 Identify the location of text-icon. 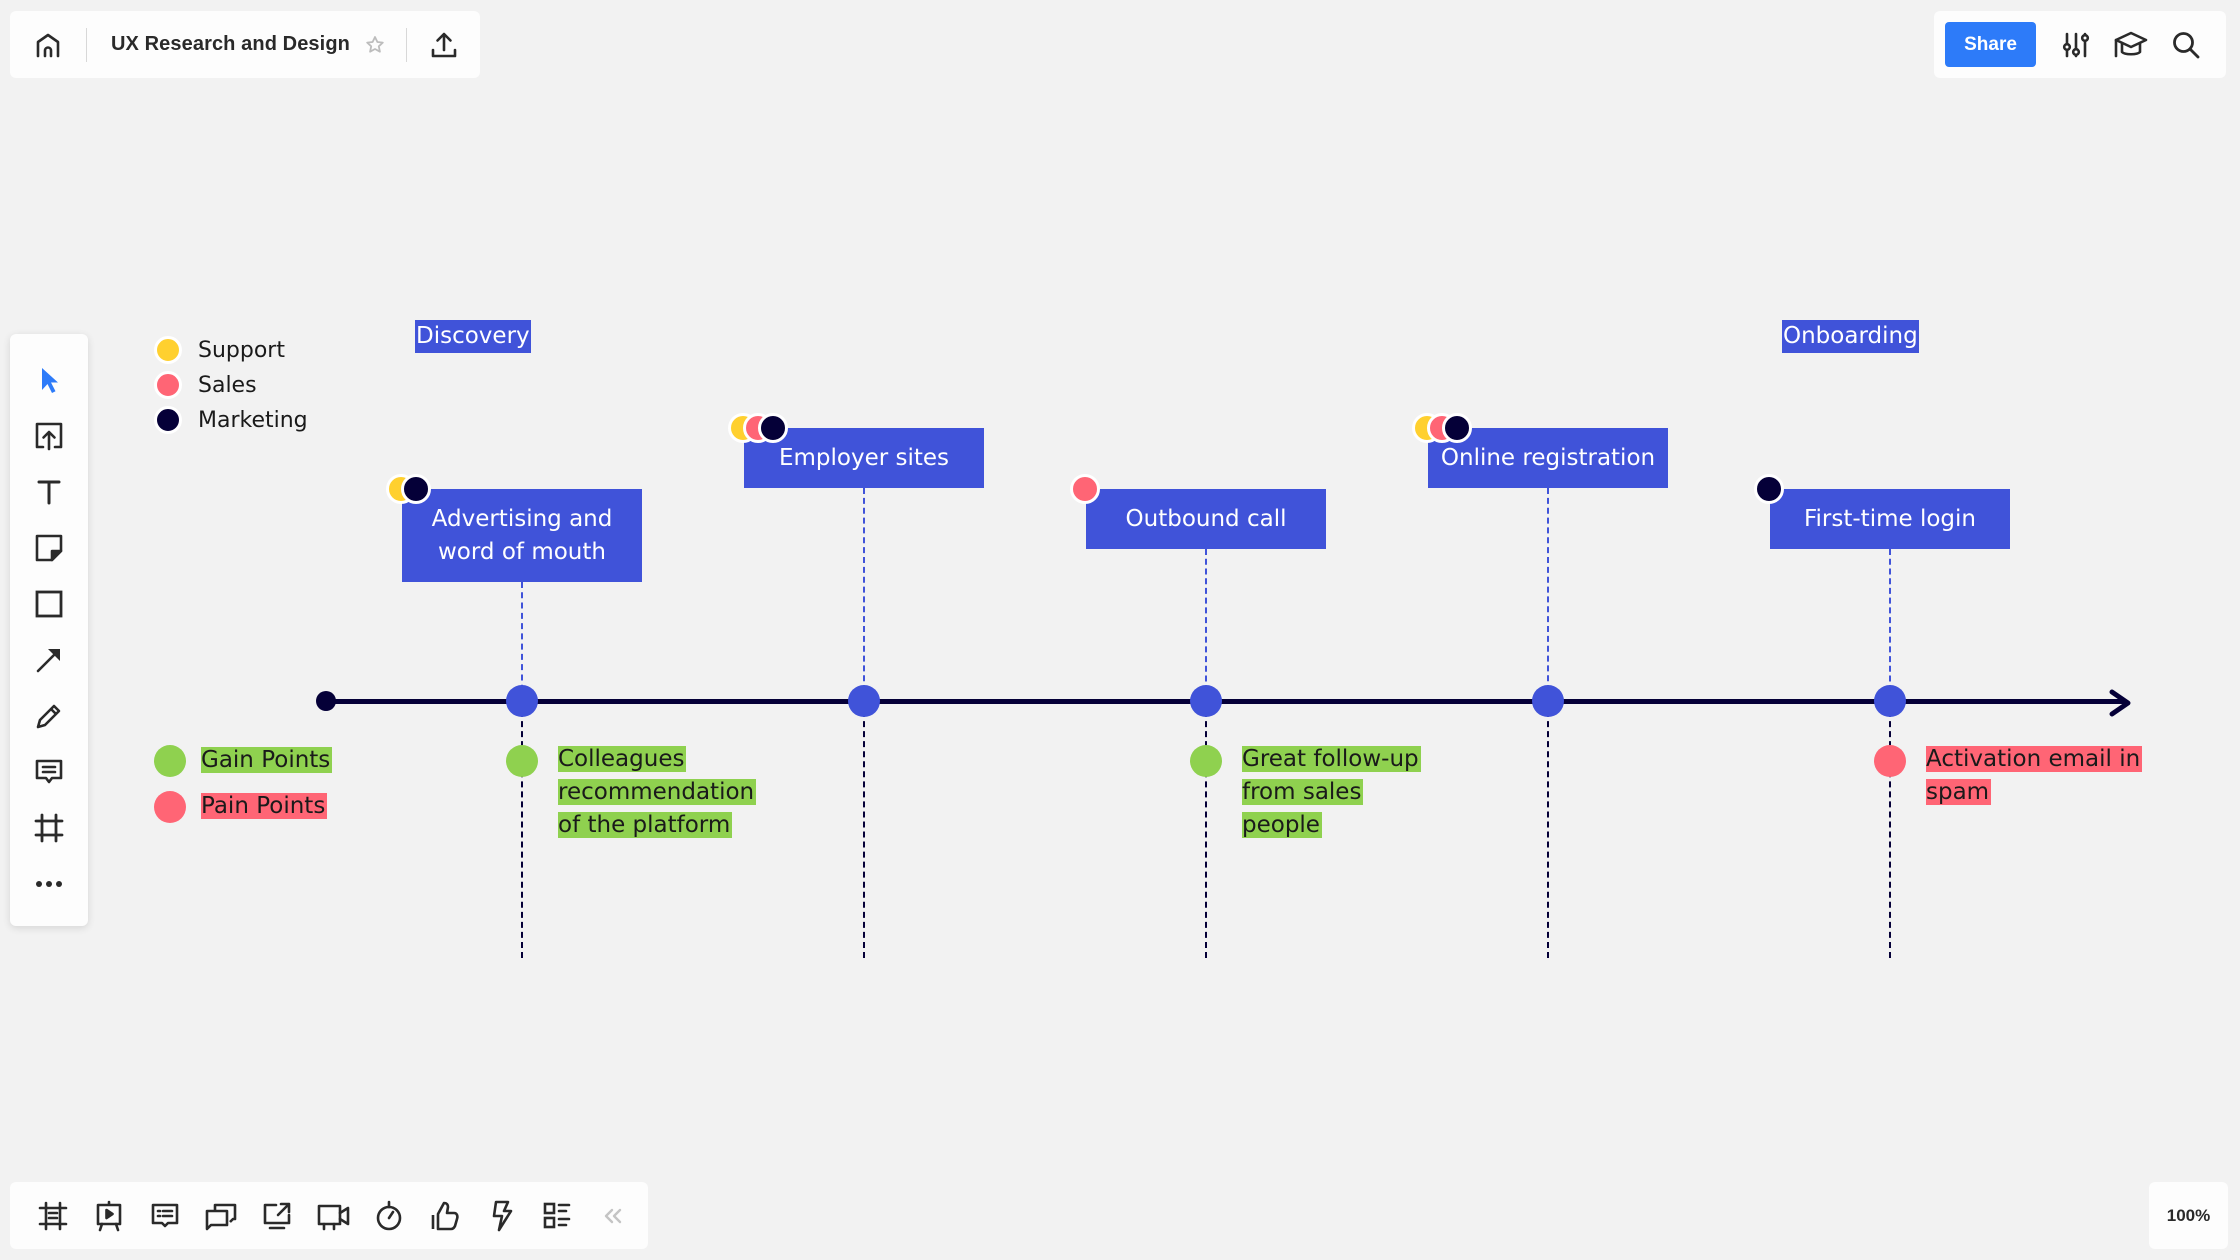
(49, 492).